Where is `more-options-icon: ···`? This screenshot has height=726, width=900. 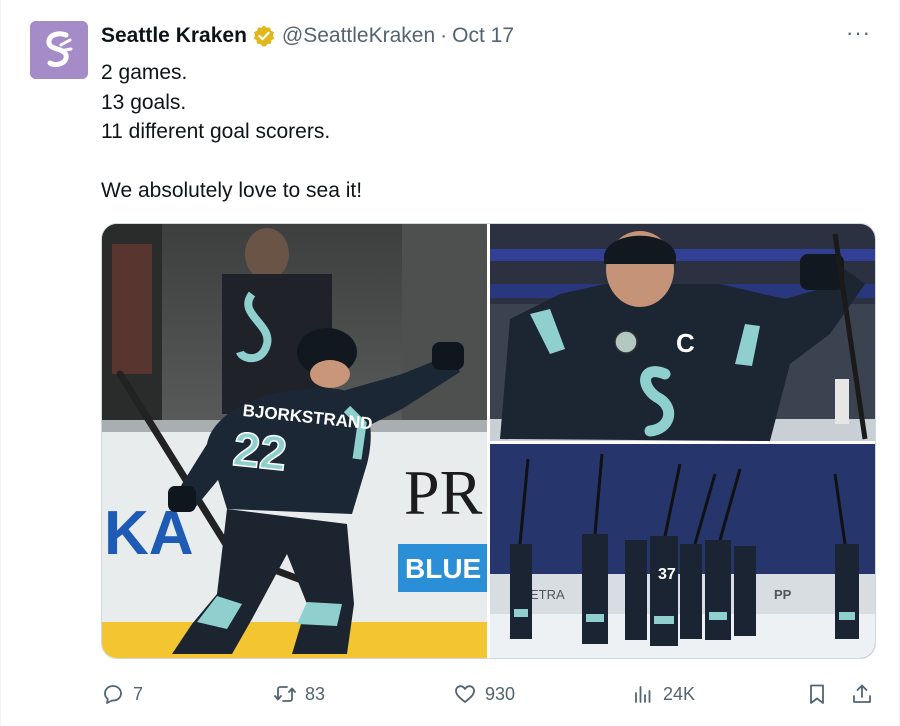
more-options-icon: ··· is located at coordinates (858, 33).